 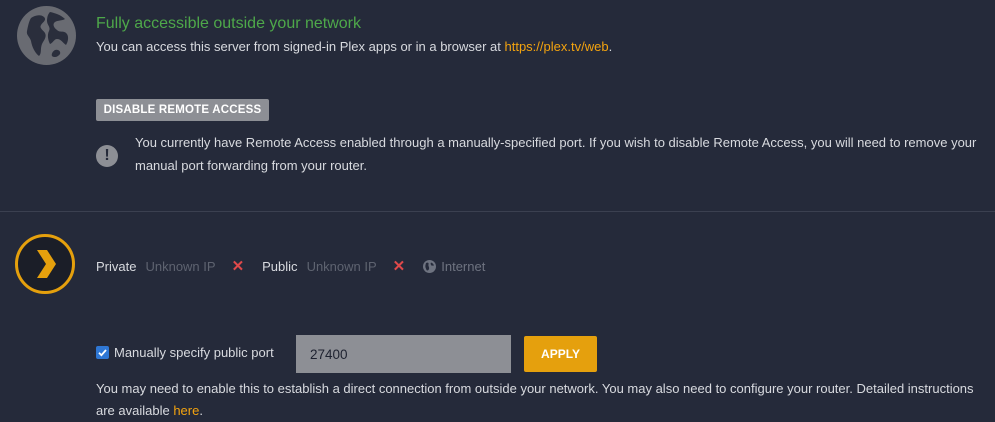 What do you see at coordinates (186, 410) in the screenshot?
I see `instructions-here-link: here` at bounding box center [186, 410].